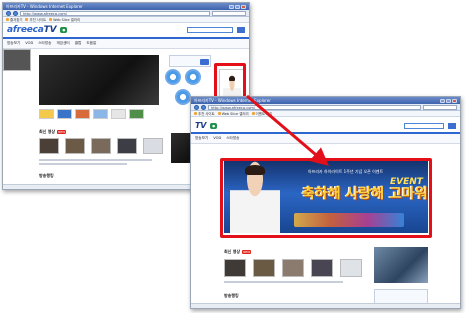 Image resolution: width=473 pixels, height=313 pixels. Describe the element at coordinates (200, 125) in the screenshot. I see `site-logo: TV` at that location.